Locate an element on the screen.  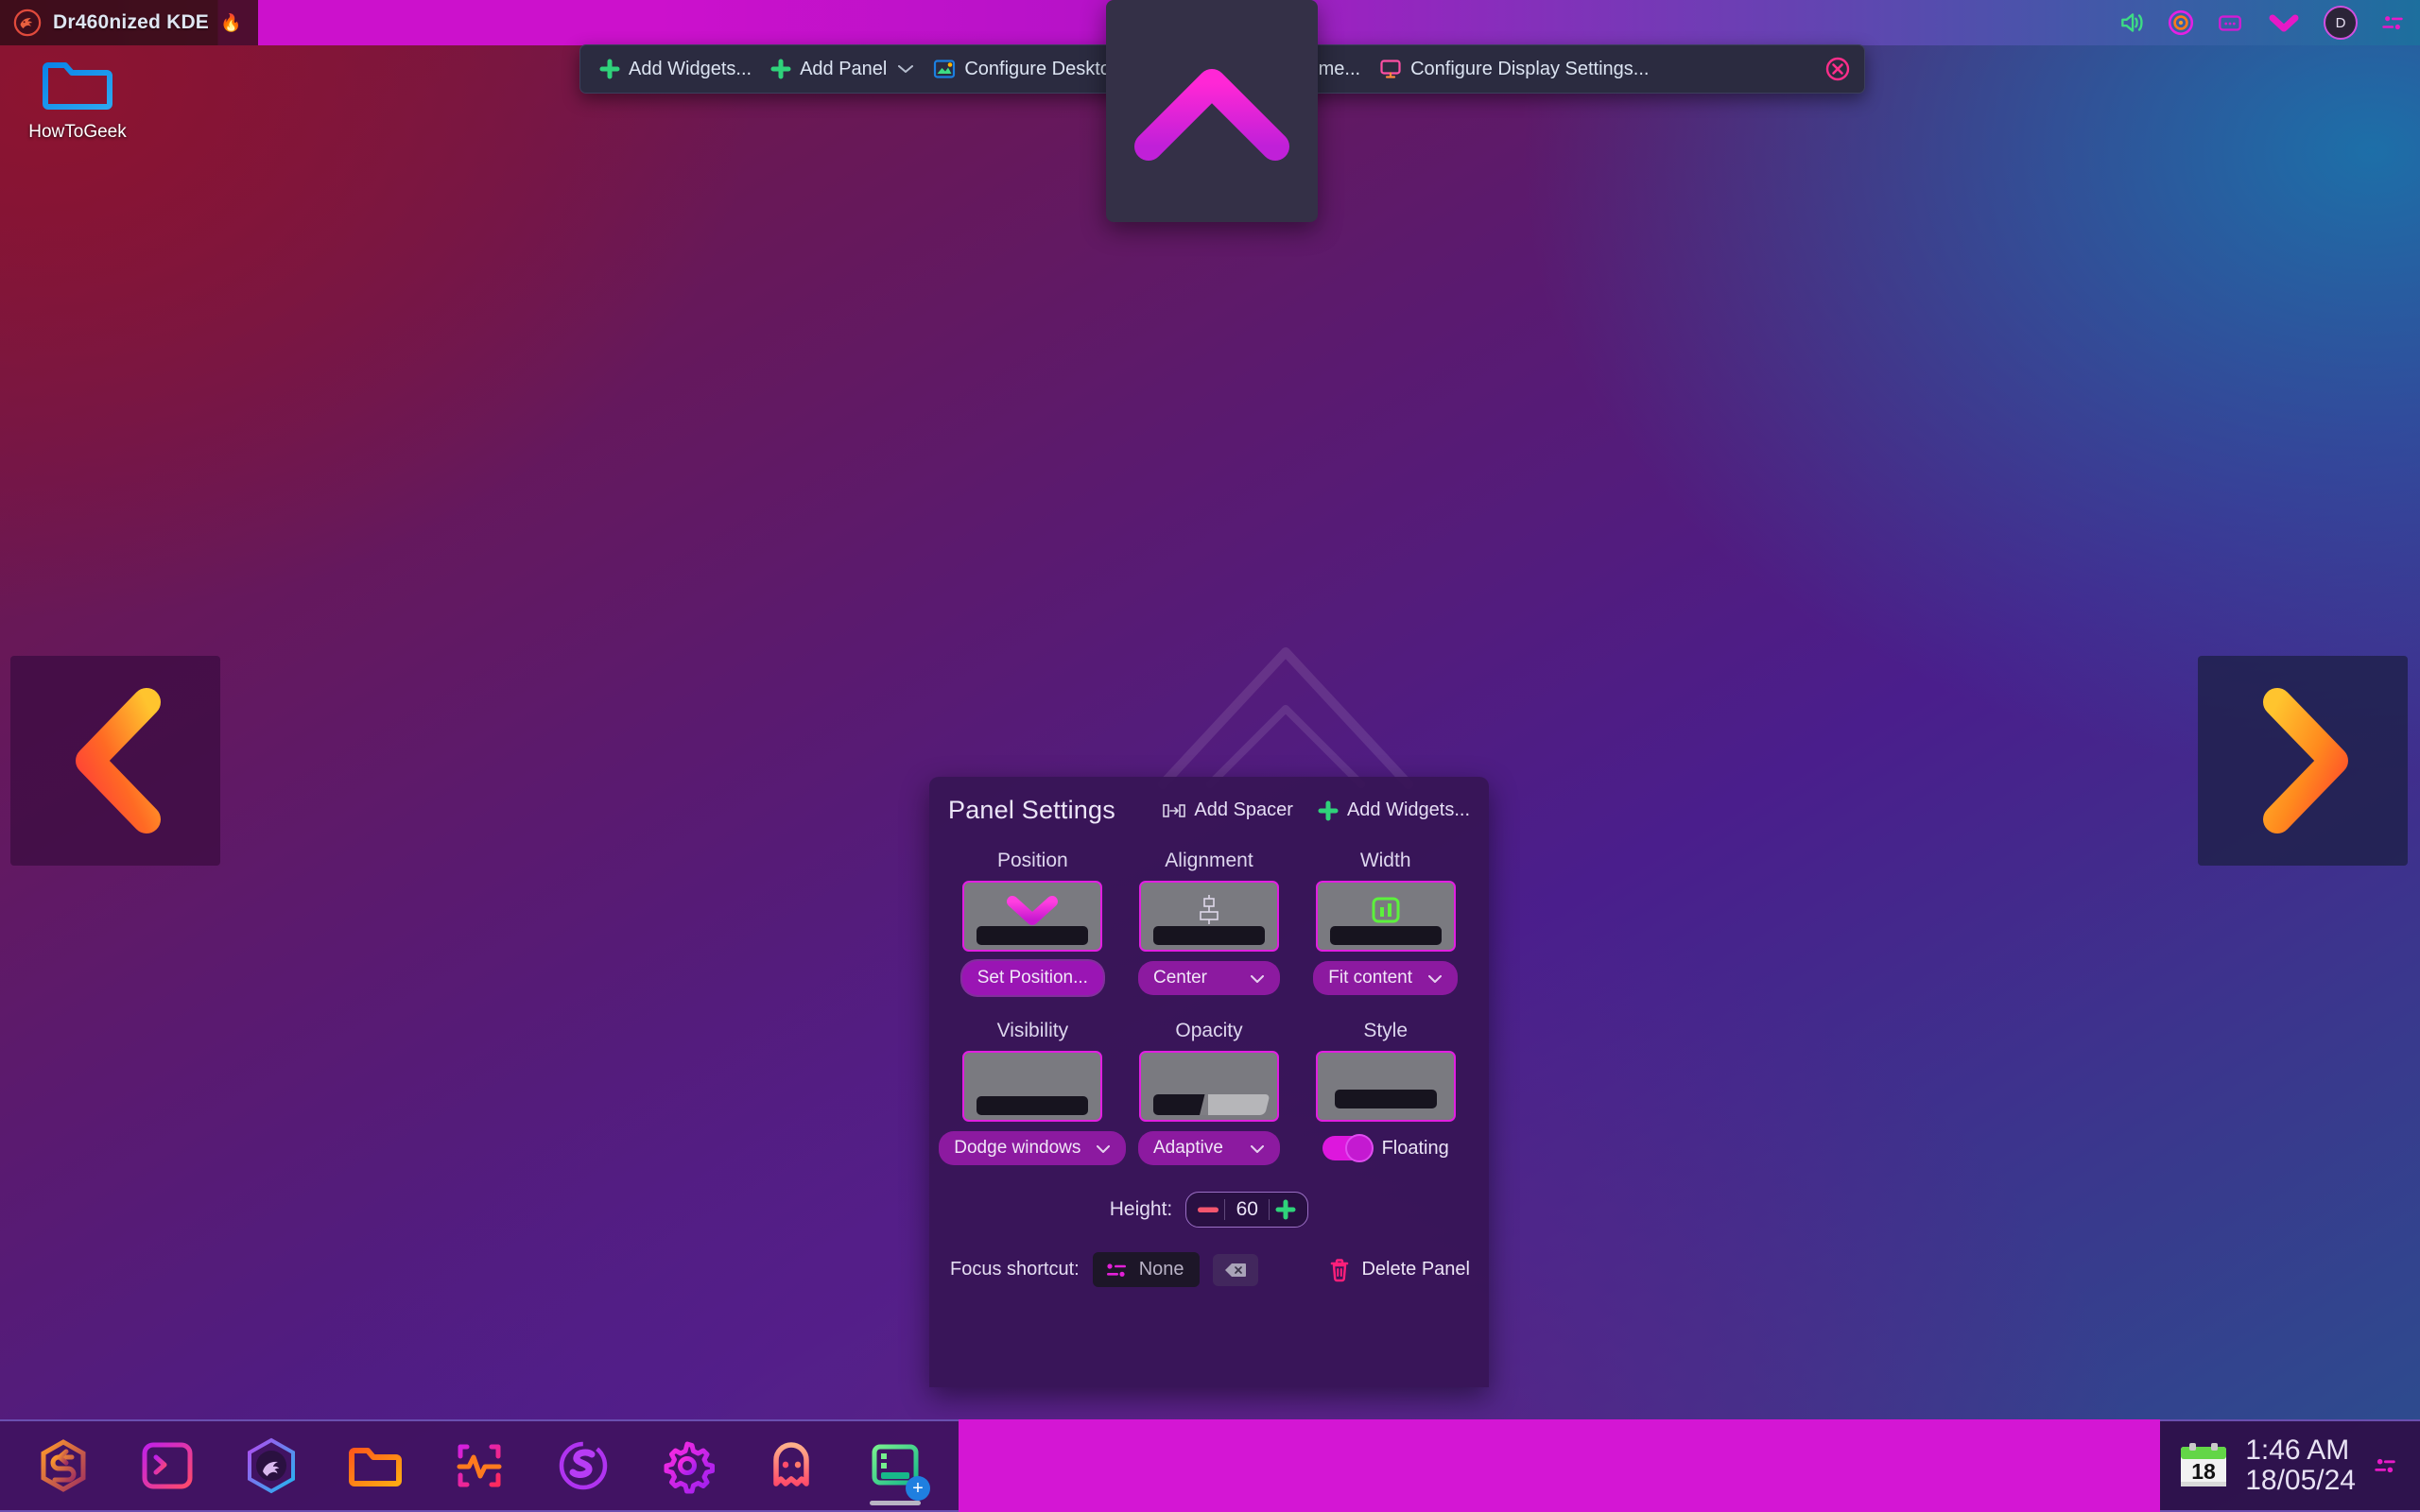
panel-settings-title: Panel Settings is located at coordinates (1032, 810).